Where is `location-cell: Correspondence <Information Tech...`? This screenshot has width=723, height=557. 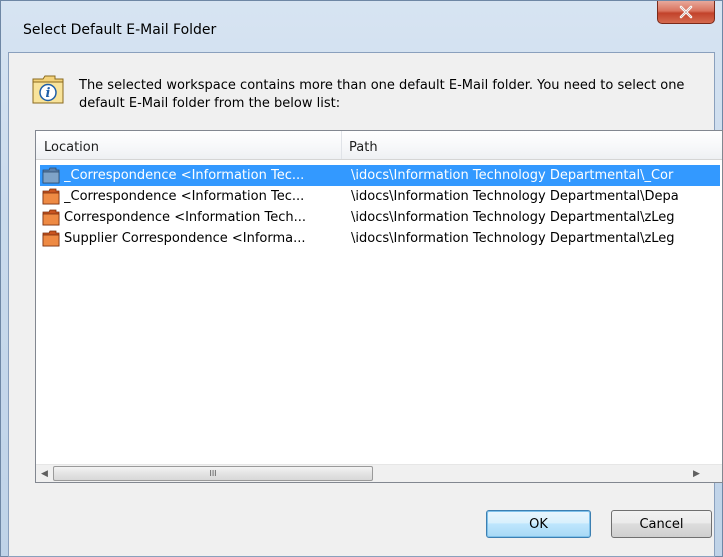 location-cell: Correspondence <Information Tech... is located at coordinates (185, 217).